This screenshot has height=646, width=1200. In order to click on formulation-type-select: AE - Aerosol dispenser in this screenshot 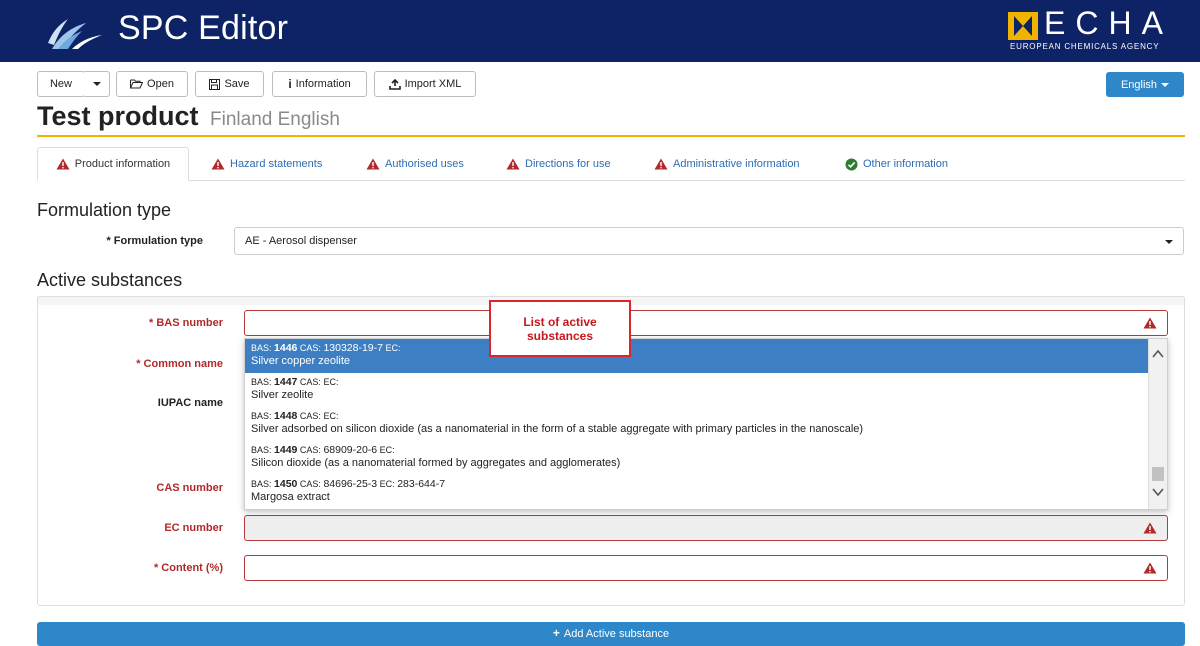, I will do `click(709, 241)`.